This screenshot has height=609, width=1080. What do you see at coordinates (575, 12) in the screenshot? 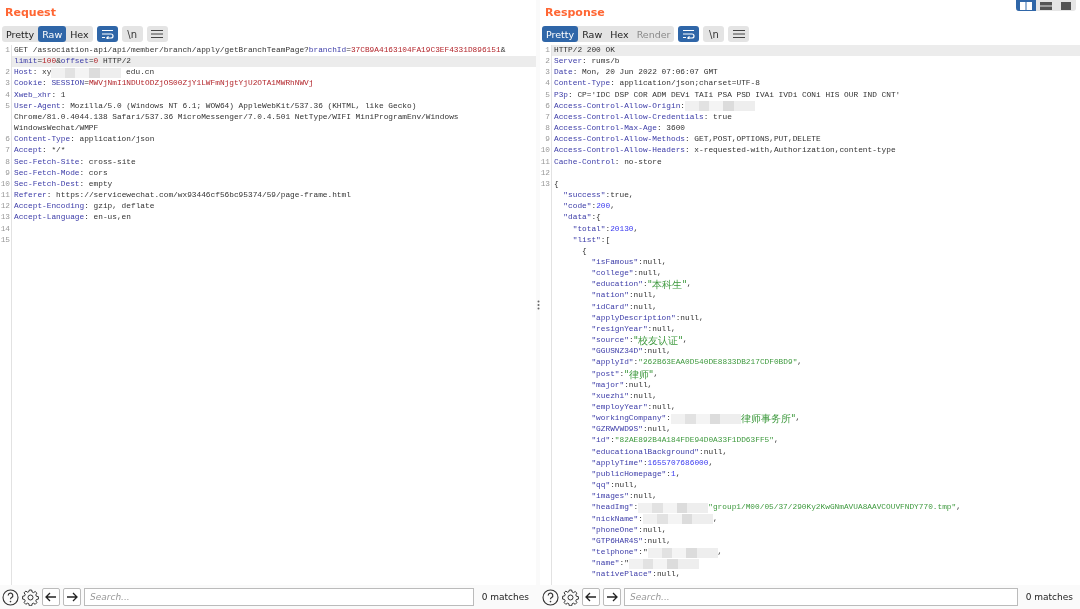
I see `pane-title: Response` at bounding box center [575, 12].